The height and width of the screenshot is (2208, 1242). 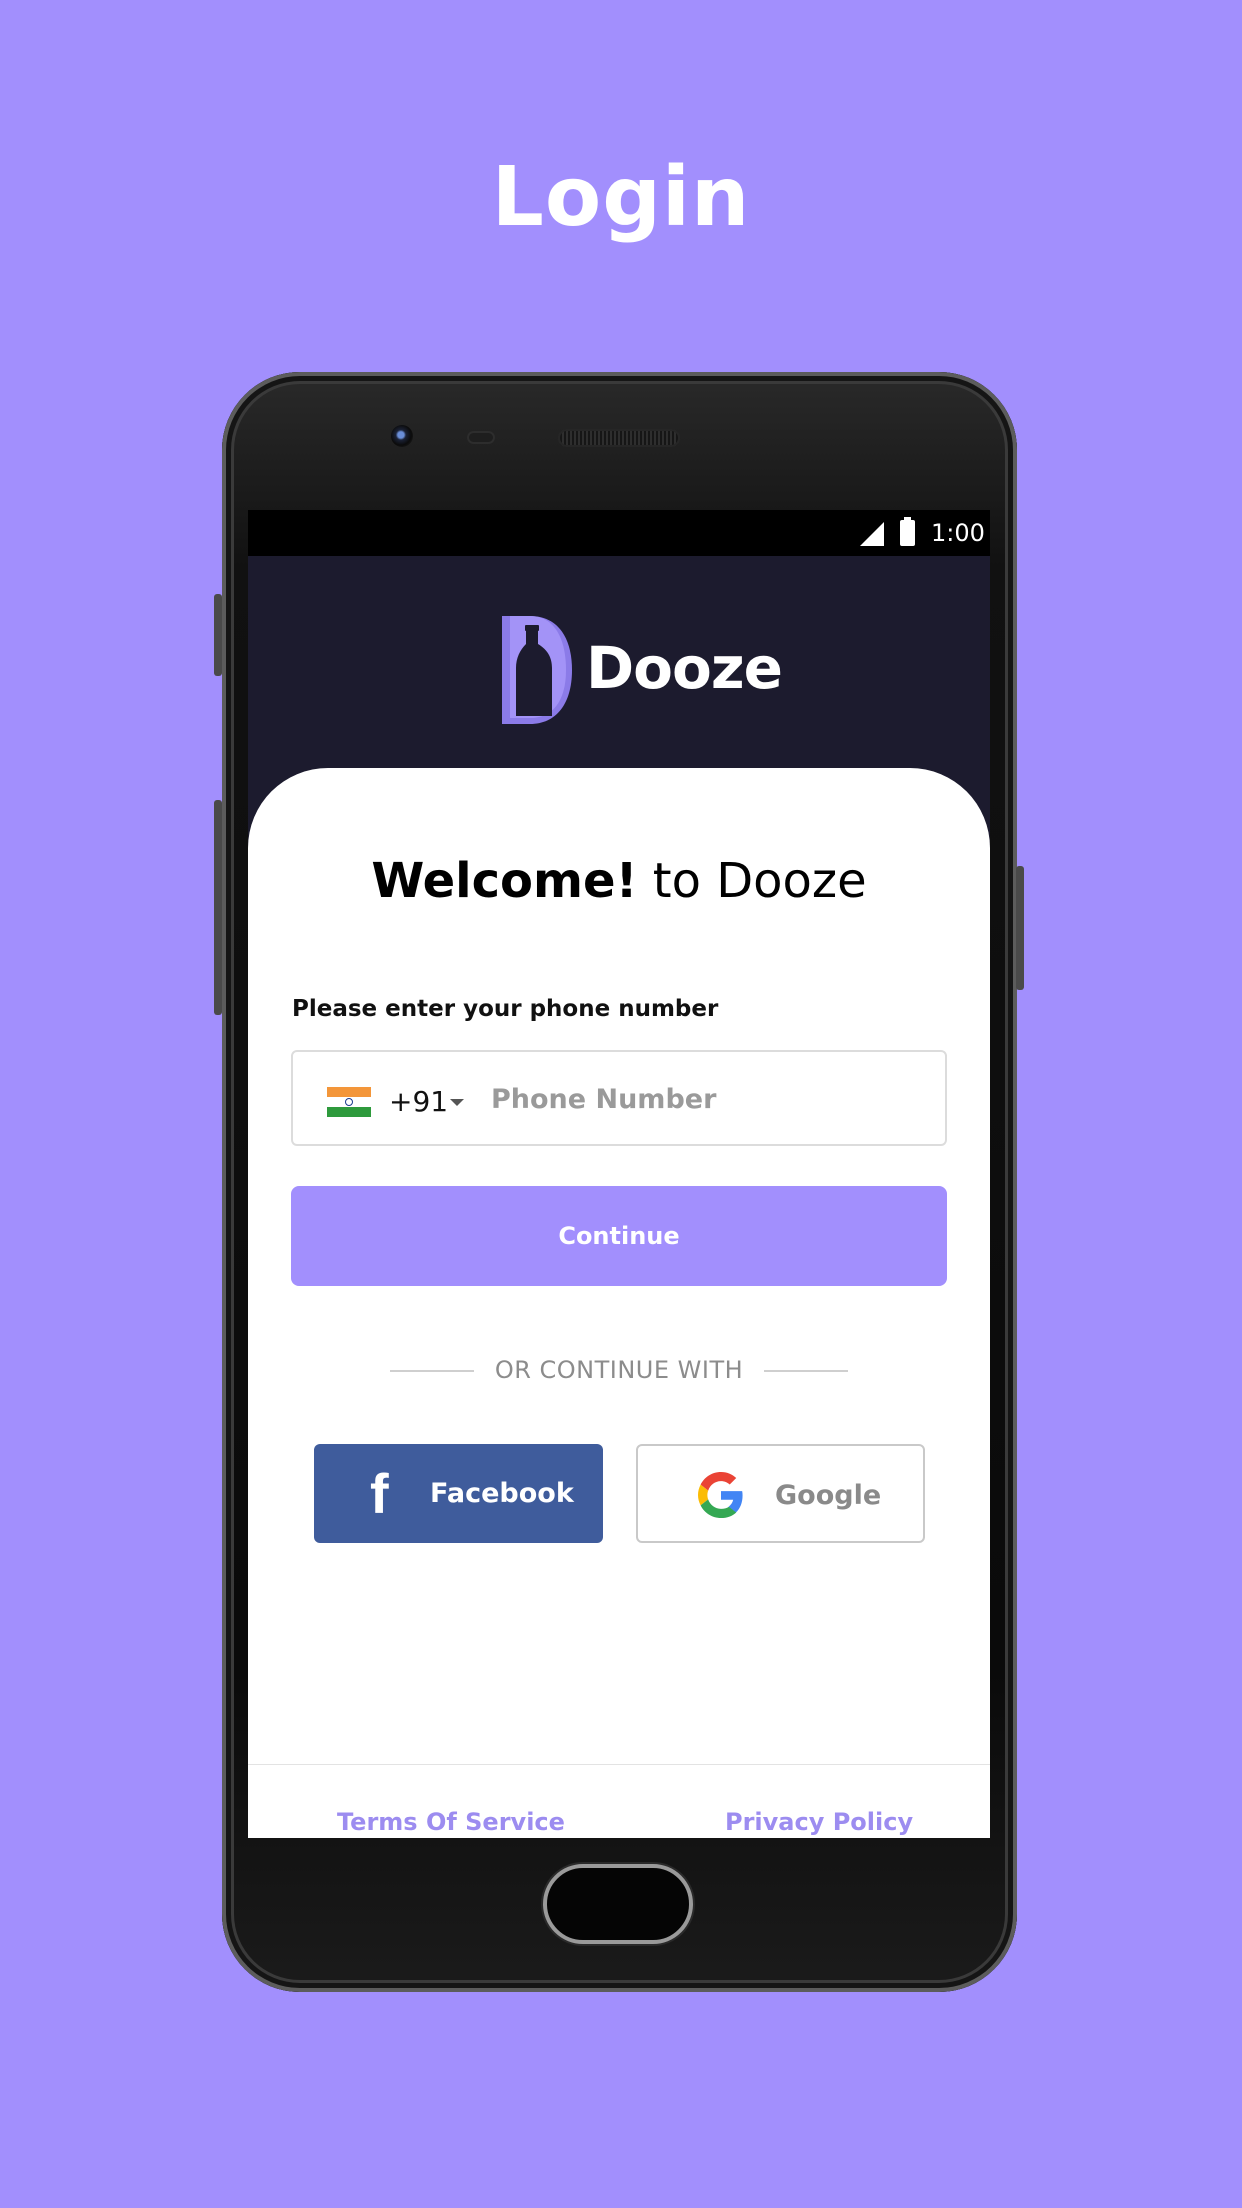 I want to click on proximity-sensor, so click(x=481, y=437).